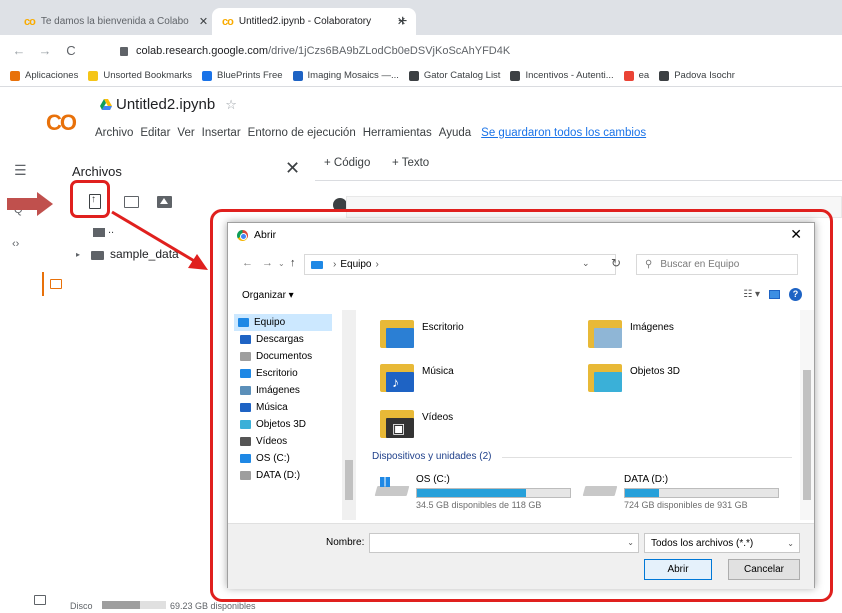 The width and height of the screenshot is (842, 613). What do you see at coordinates (722, 543) in the screenshot?
I see `file-type-select: Todos los archivos (*.*) ⌄` at bounding box center [722, 543].